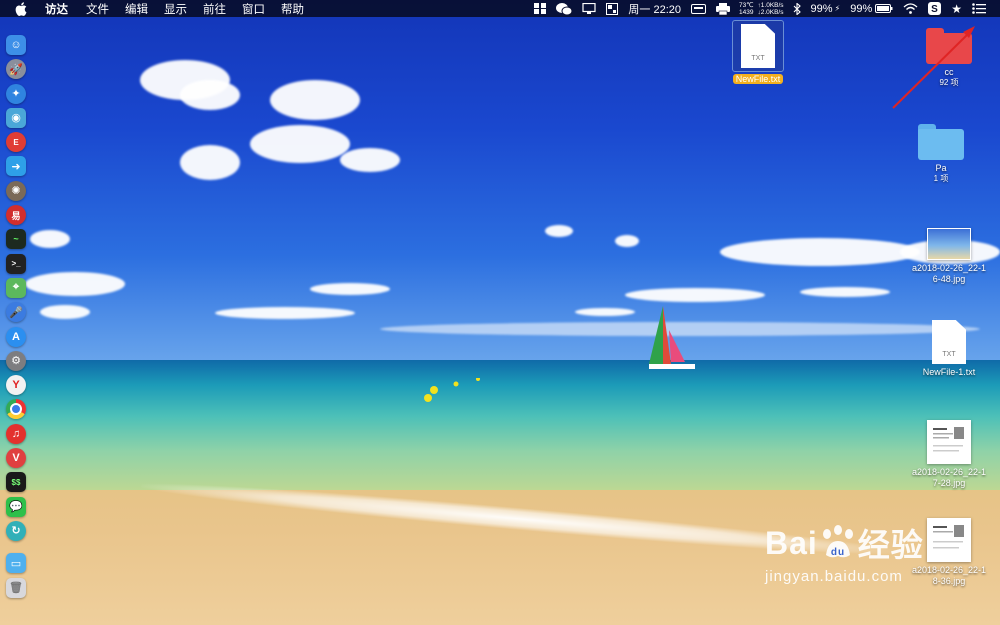 Image resolution: width=1000 pixels, height=625 pixels. I want to click on console-icon: $$, so click(16, 482).